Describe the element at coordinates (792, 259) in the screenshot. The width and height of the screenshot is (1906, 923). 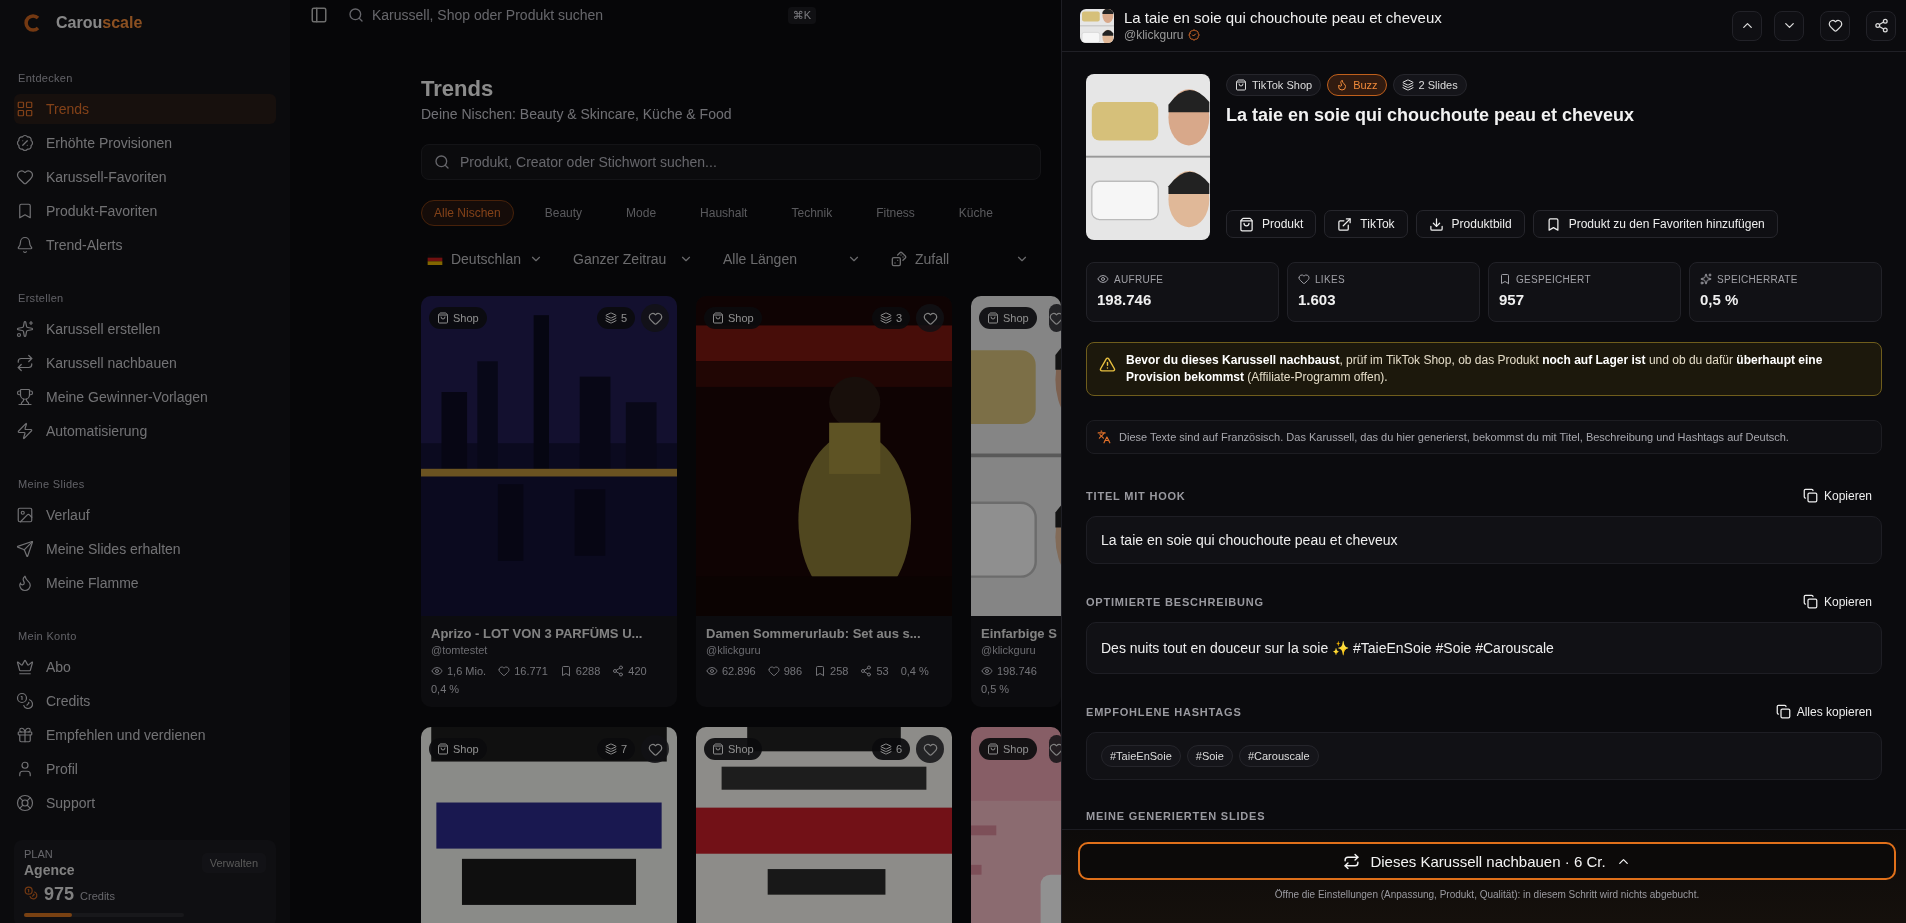
I see `filter-dropdown: Alle Längen` at that location.